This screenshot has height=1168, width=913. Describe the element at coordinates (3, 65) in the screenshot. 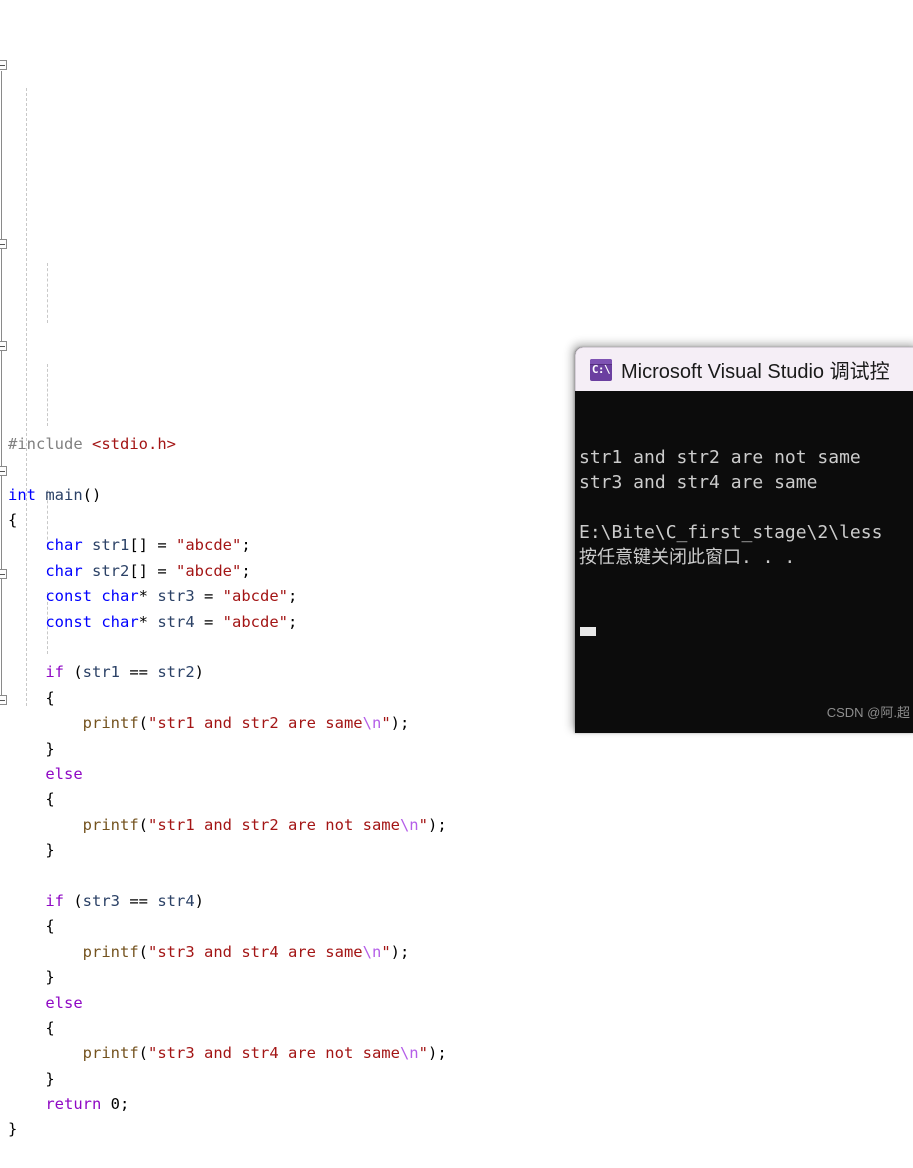

I see `fold-toggle-main` at that location.